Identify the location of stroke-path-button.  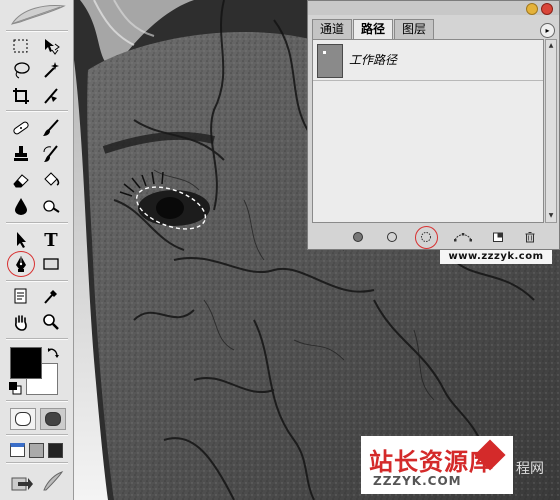
(392, 237).